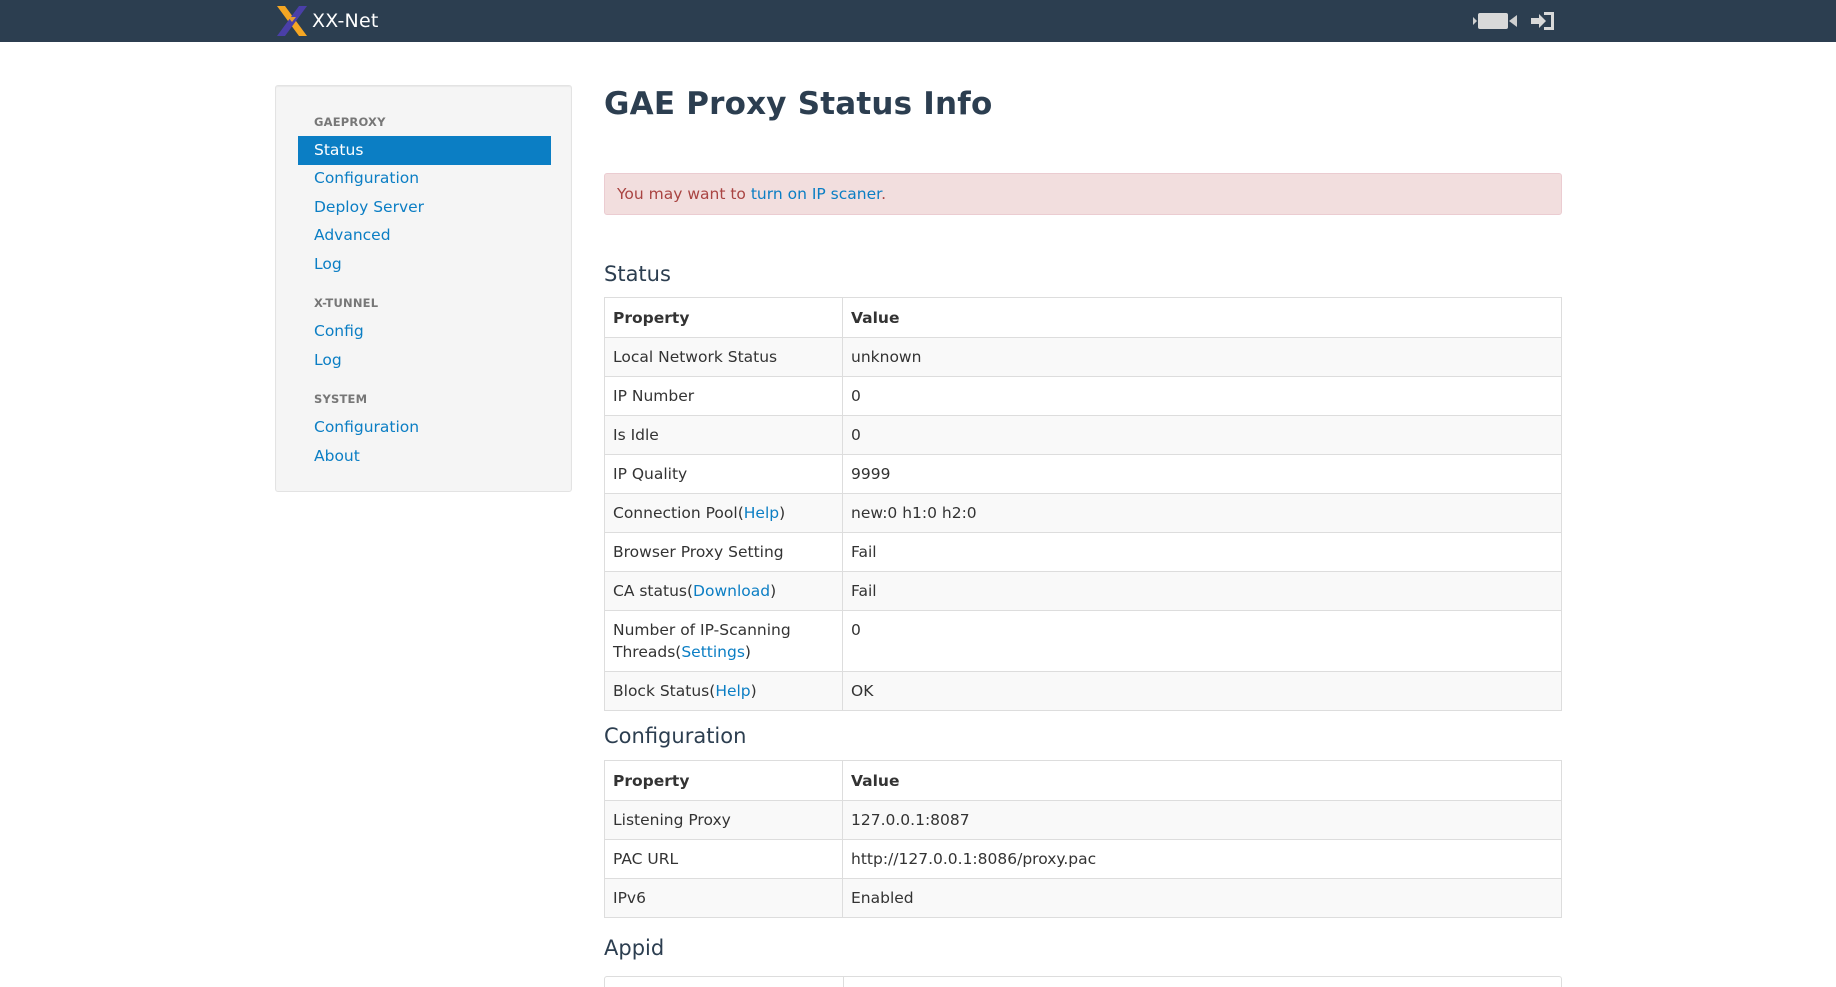 This screenshot has width=1836, height=987. I want to click on xx-net-logo-icon, so click(292, 21).